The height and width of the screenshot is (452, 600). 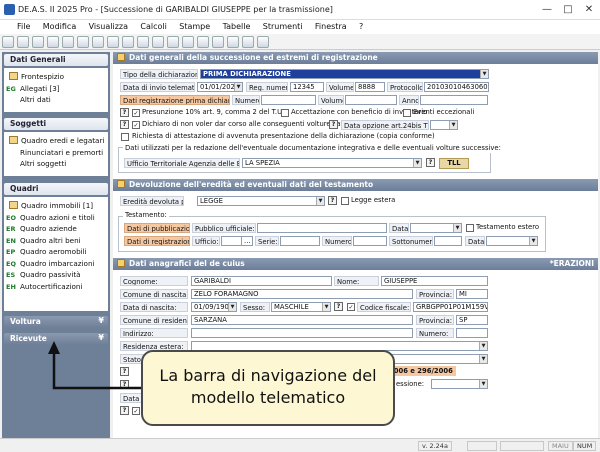 What do you see at coordinates (585, 446) in the screenshot?
I see `num-indicator: NUM` at bounding box center [585, 446].